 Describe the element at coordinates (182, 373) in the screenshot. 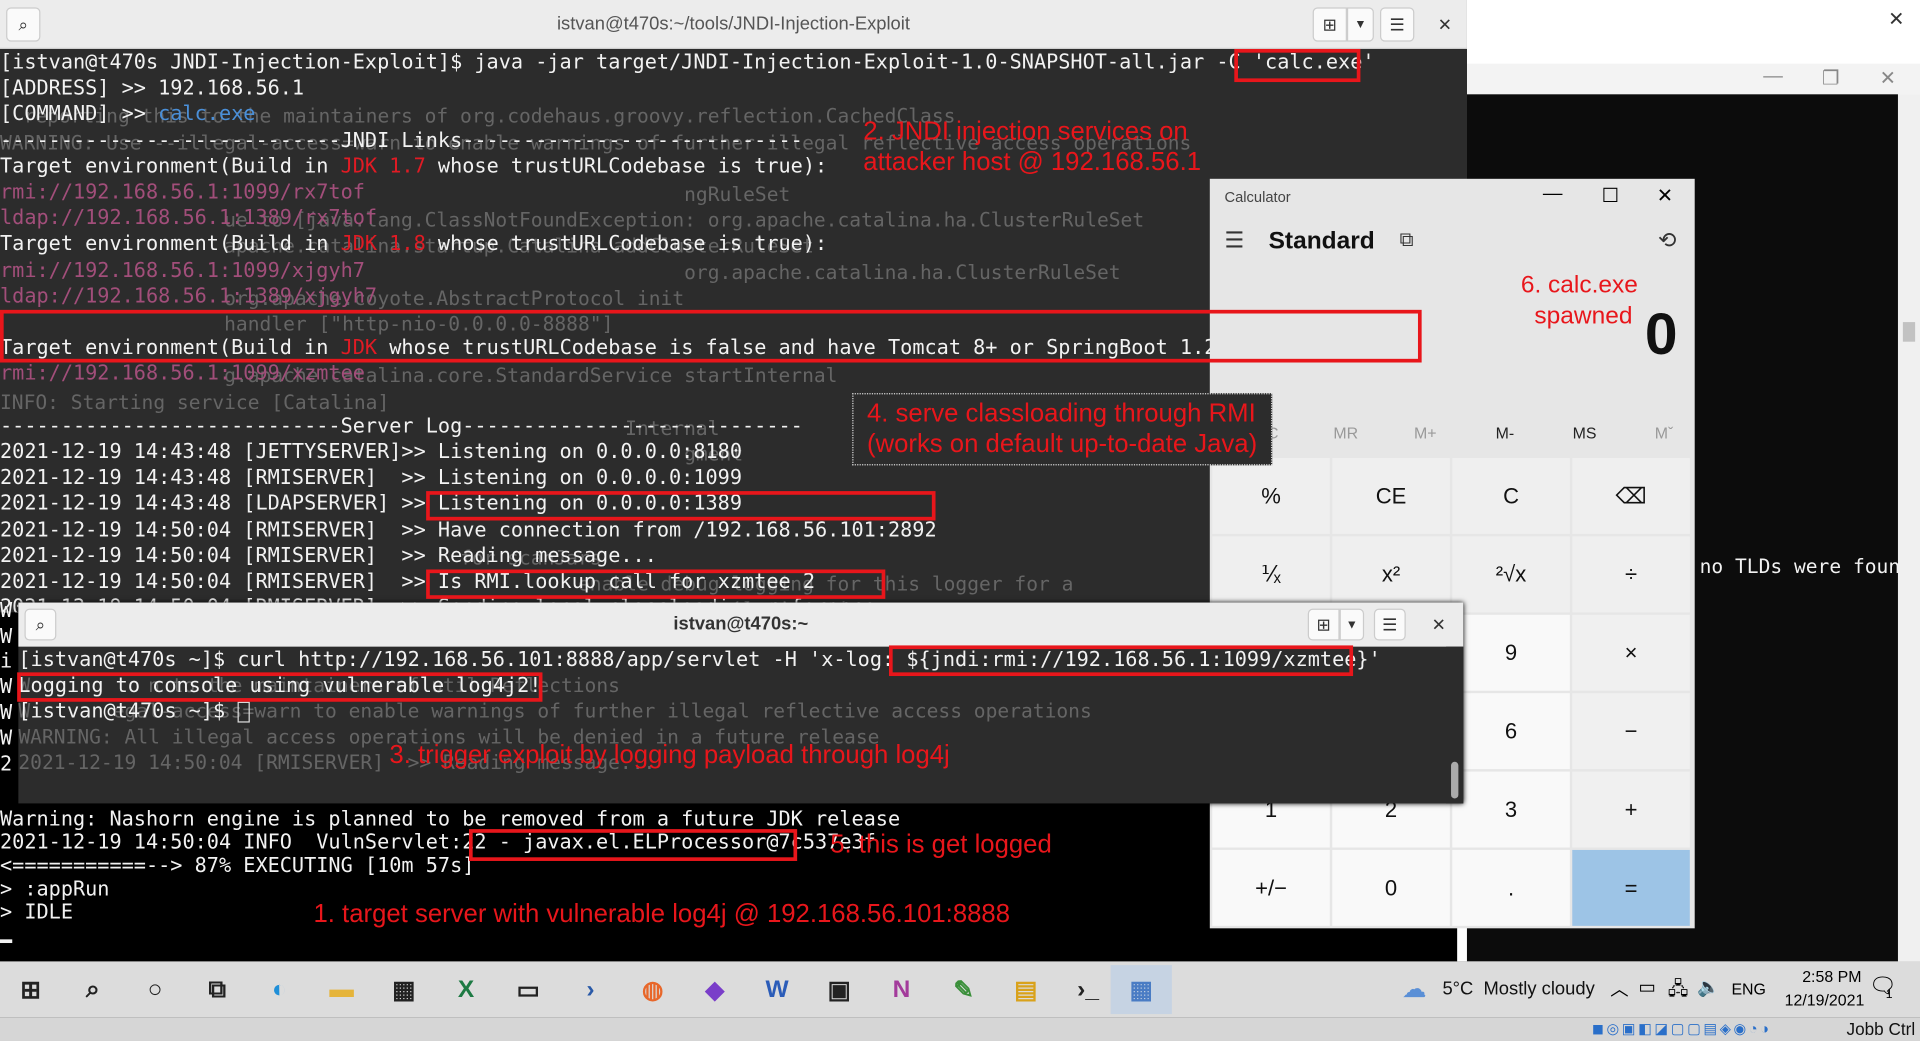

I see `terminal-line: rmi://192.168.56.1:1099/xzmtee` at that location.